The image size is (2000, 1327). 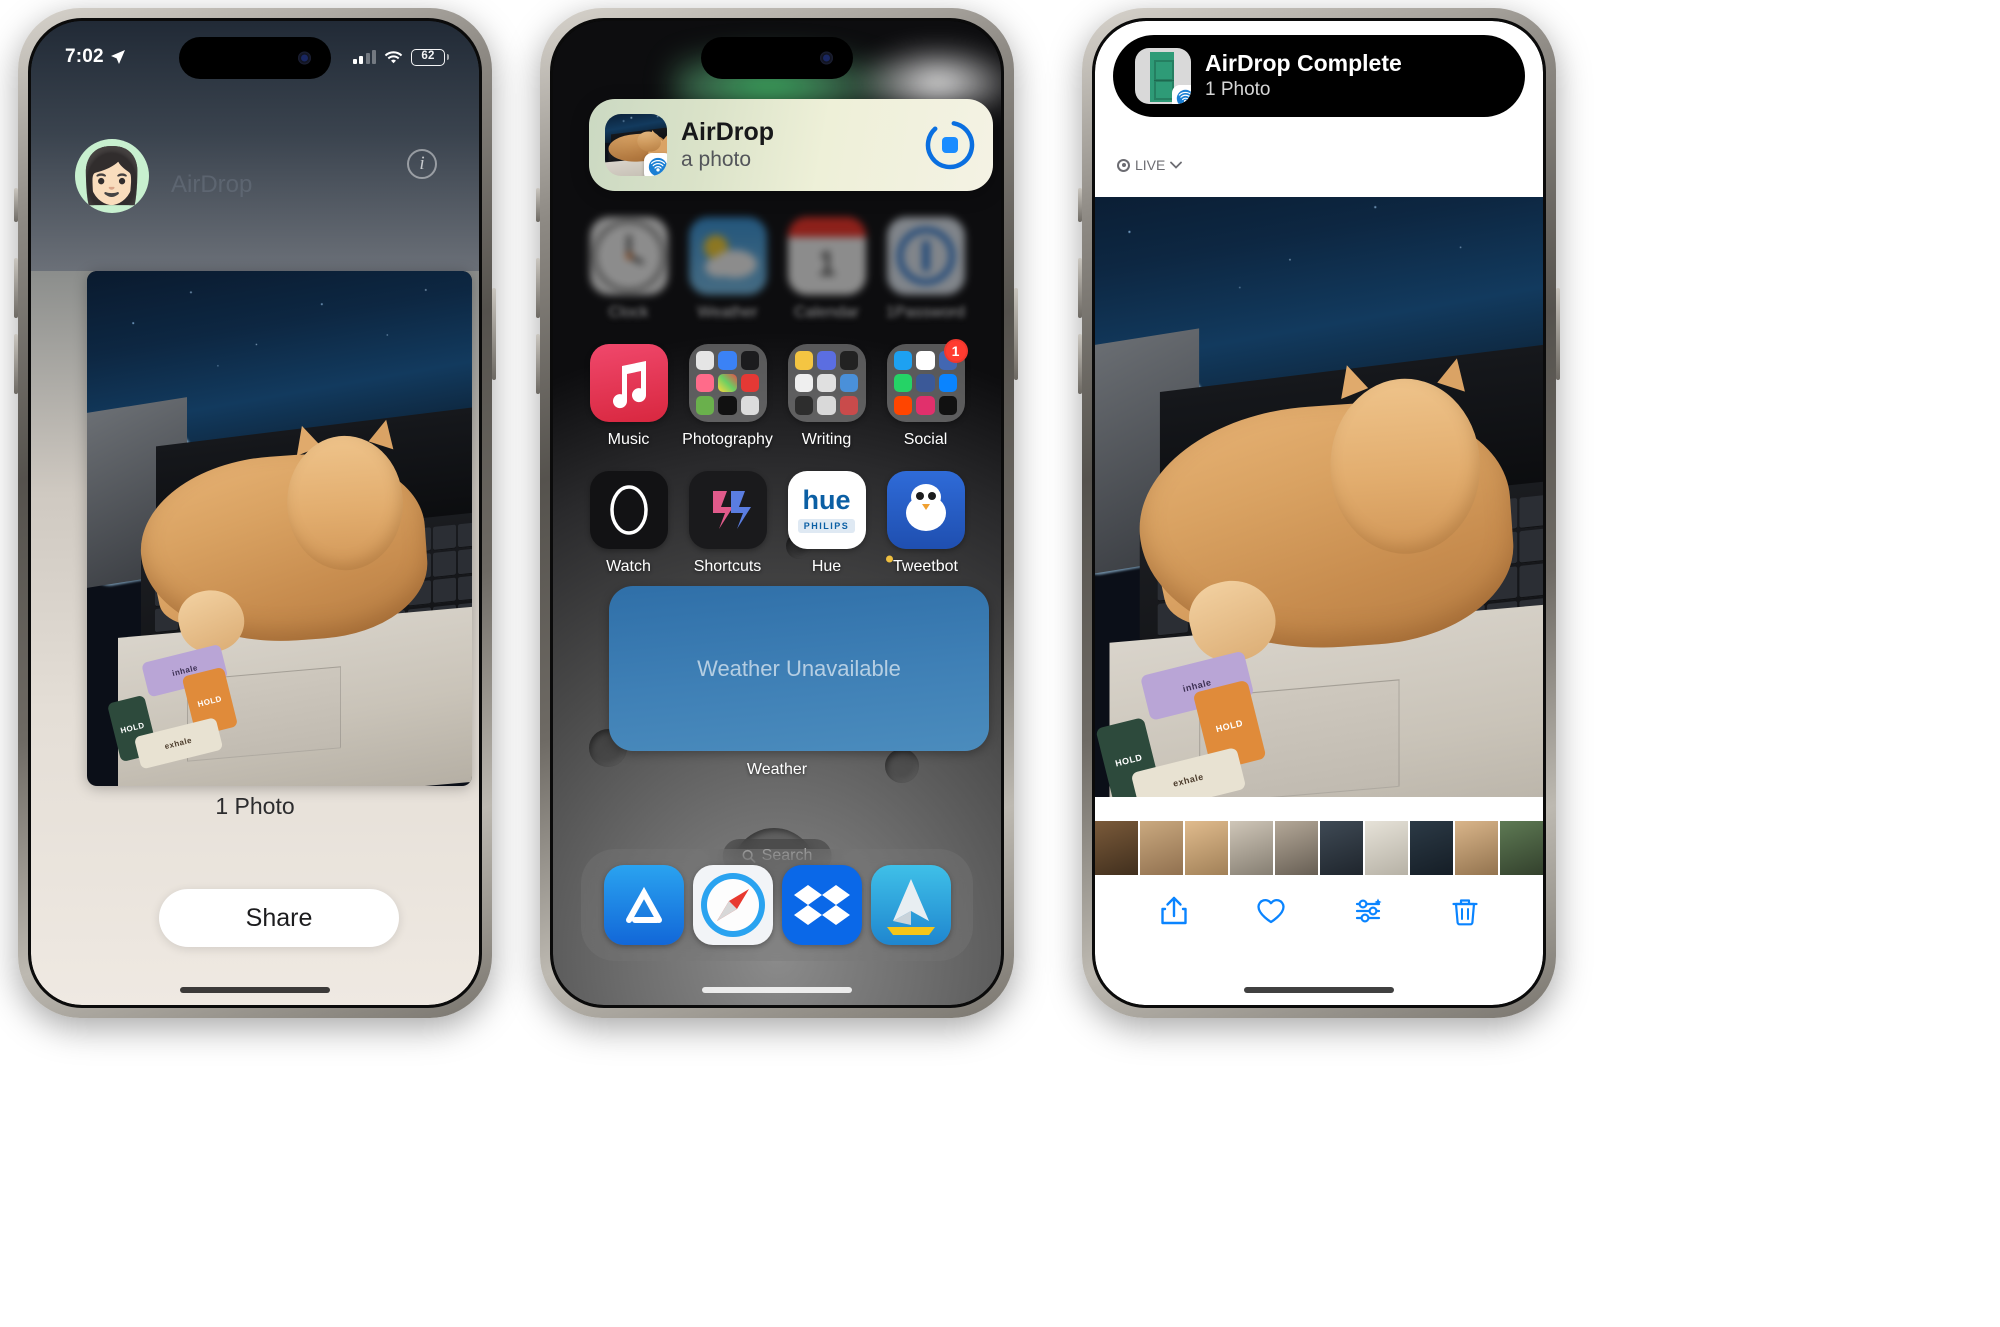 I want to click on airdrop-label: AirDrop, so click(x=212, y=184).